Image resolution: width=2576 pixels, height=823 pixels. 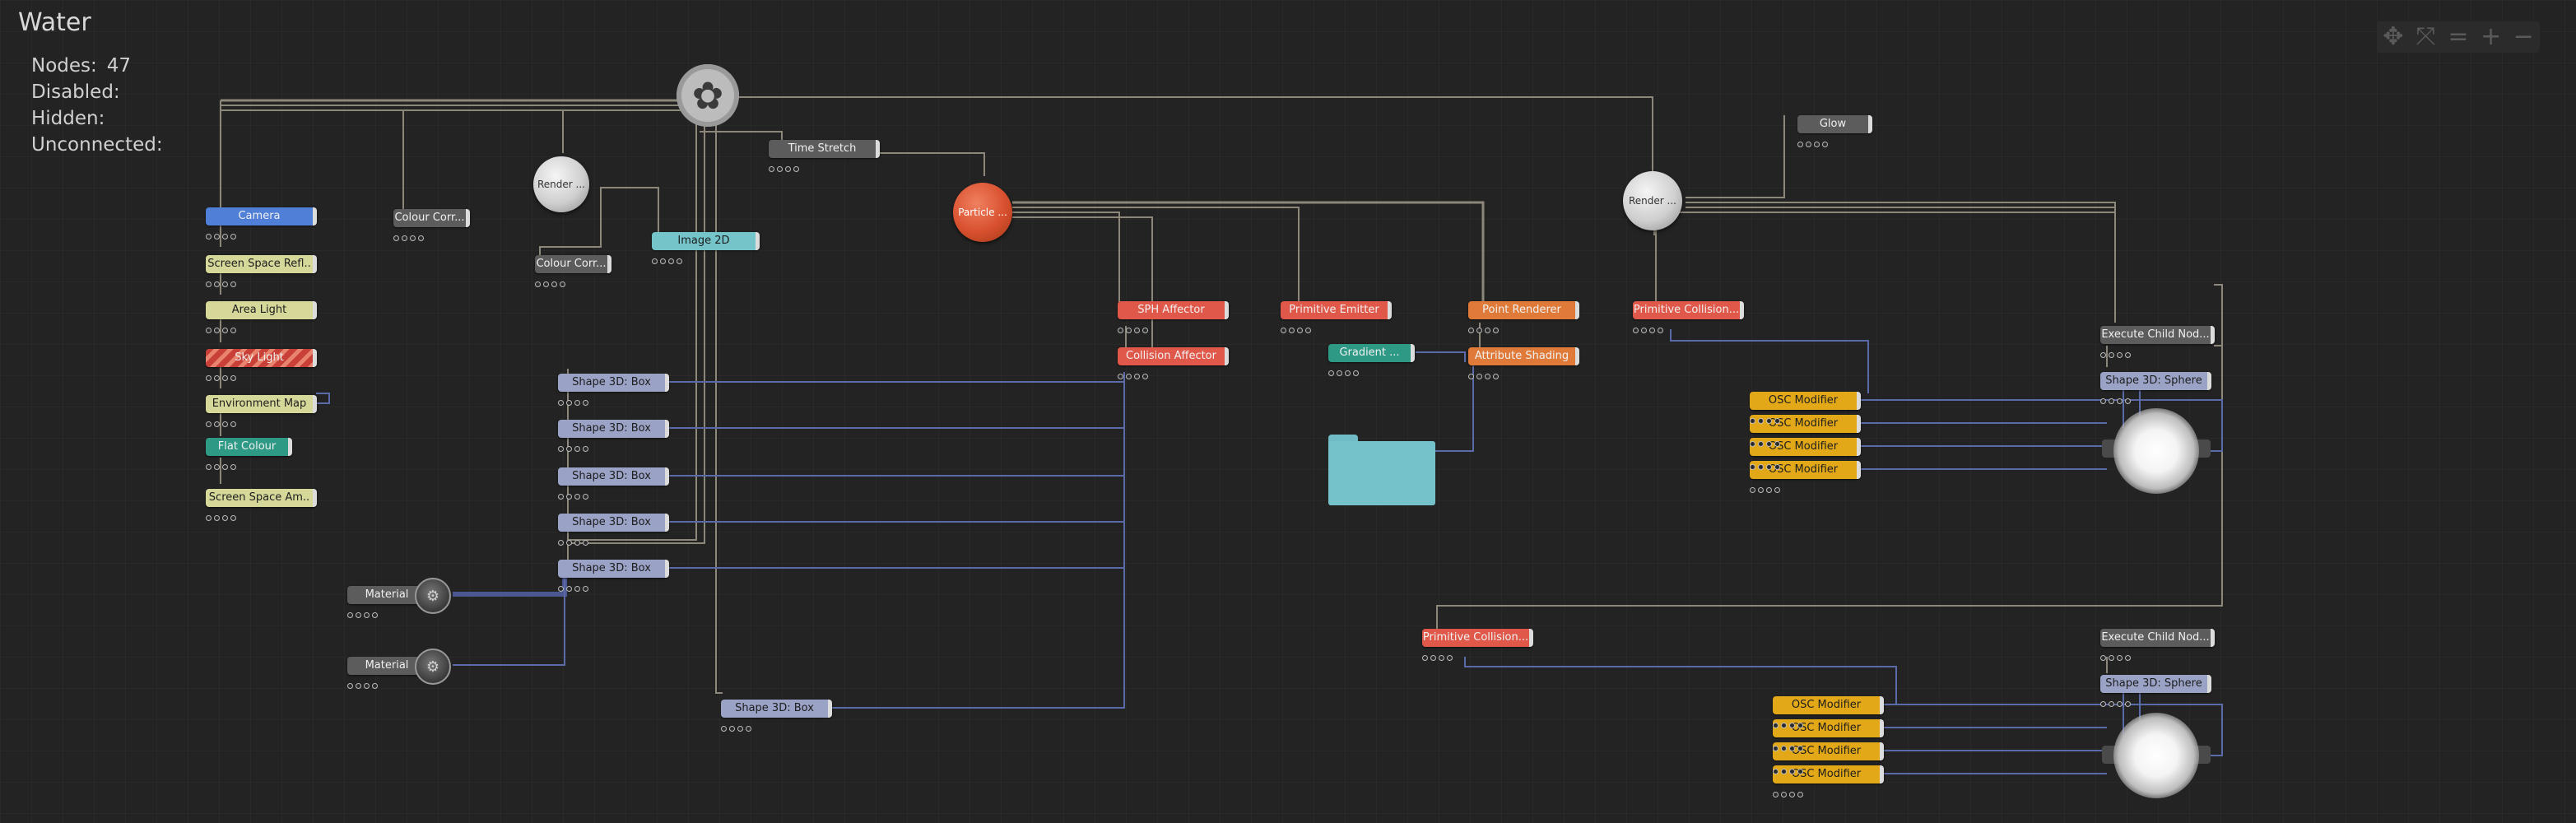 I want to click on node-shape-box-6: Shape 3D: Box, so click(x=776, y=709).